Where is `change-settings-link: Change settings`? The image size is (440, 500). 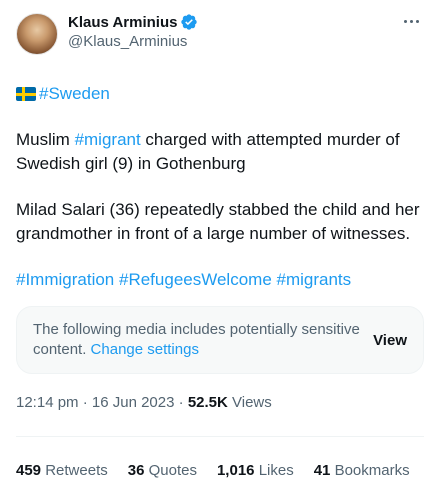
change-settings-link: Change settings is located at coordinates (145, 349).